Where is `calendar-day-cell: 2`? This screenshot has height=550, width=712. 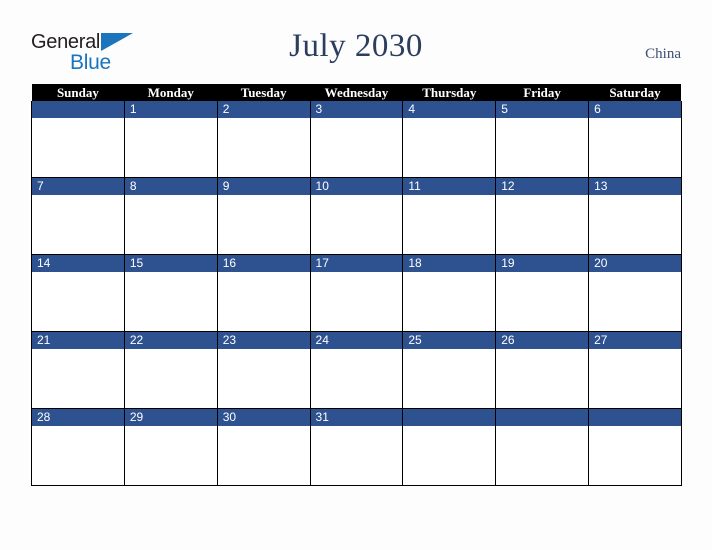
calendar-day-cell: 2 is located at coordinates (263, 139).